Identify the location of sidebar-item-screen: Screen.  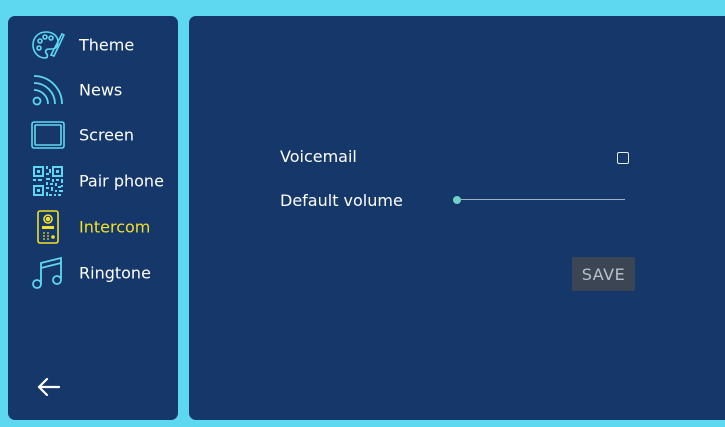
(93, 135).